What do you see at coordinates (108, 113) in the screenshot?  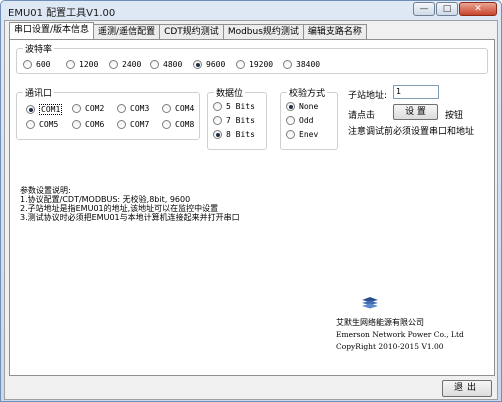 I see `comm-port-group: 通讯口` at bounding box center [108, 113].